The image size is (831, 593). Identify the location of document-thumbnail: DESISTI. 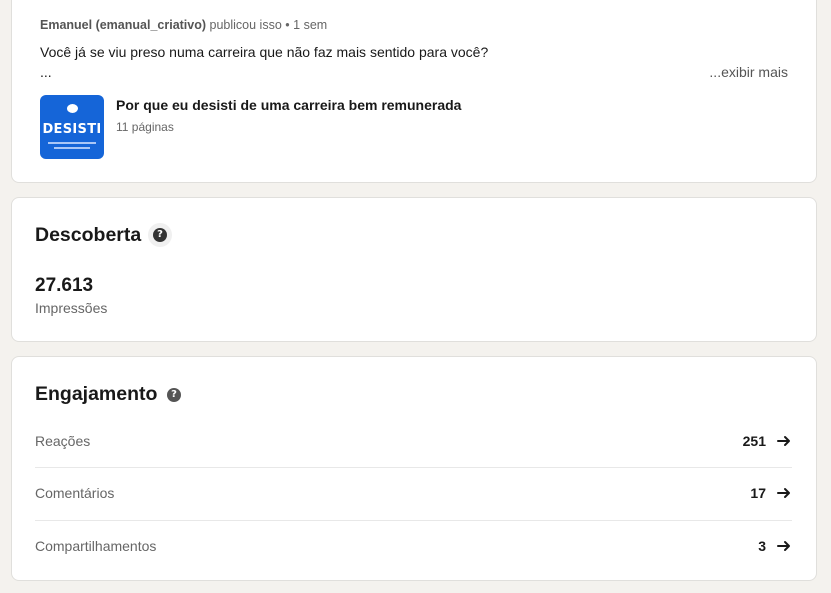
(72, 127).